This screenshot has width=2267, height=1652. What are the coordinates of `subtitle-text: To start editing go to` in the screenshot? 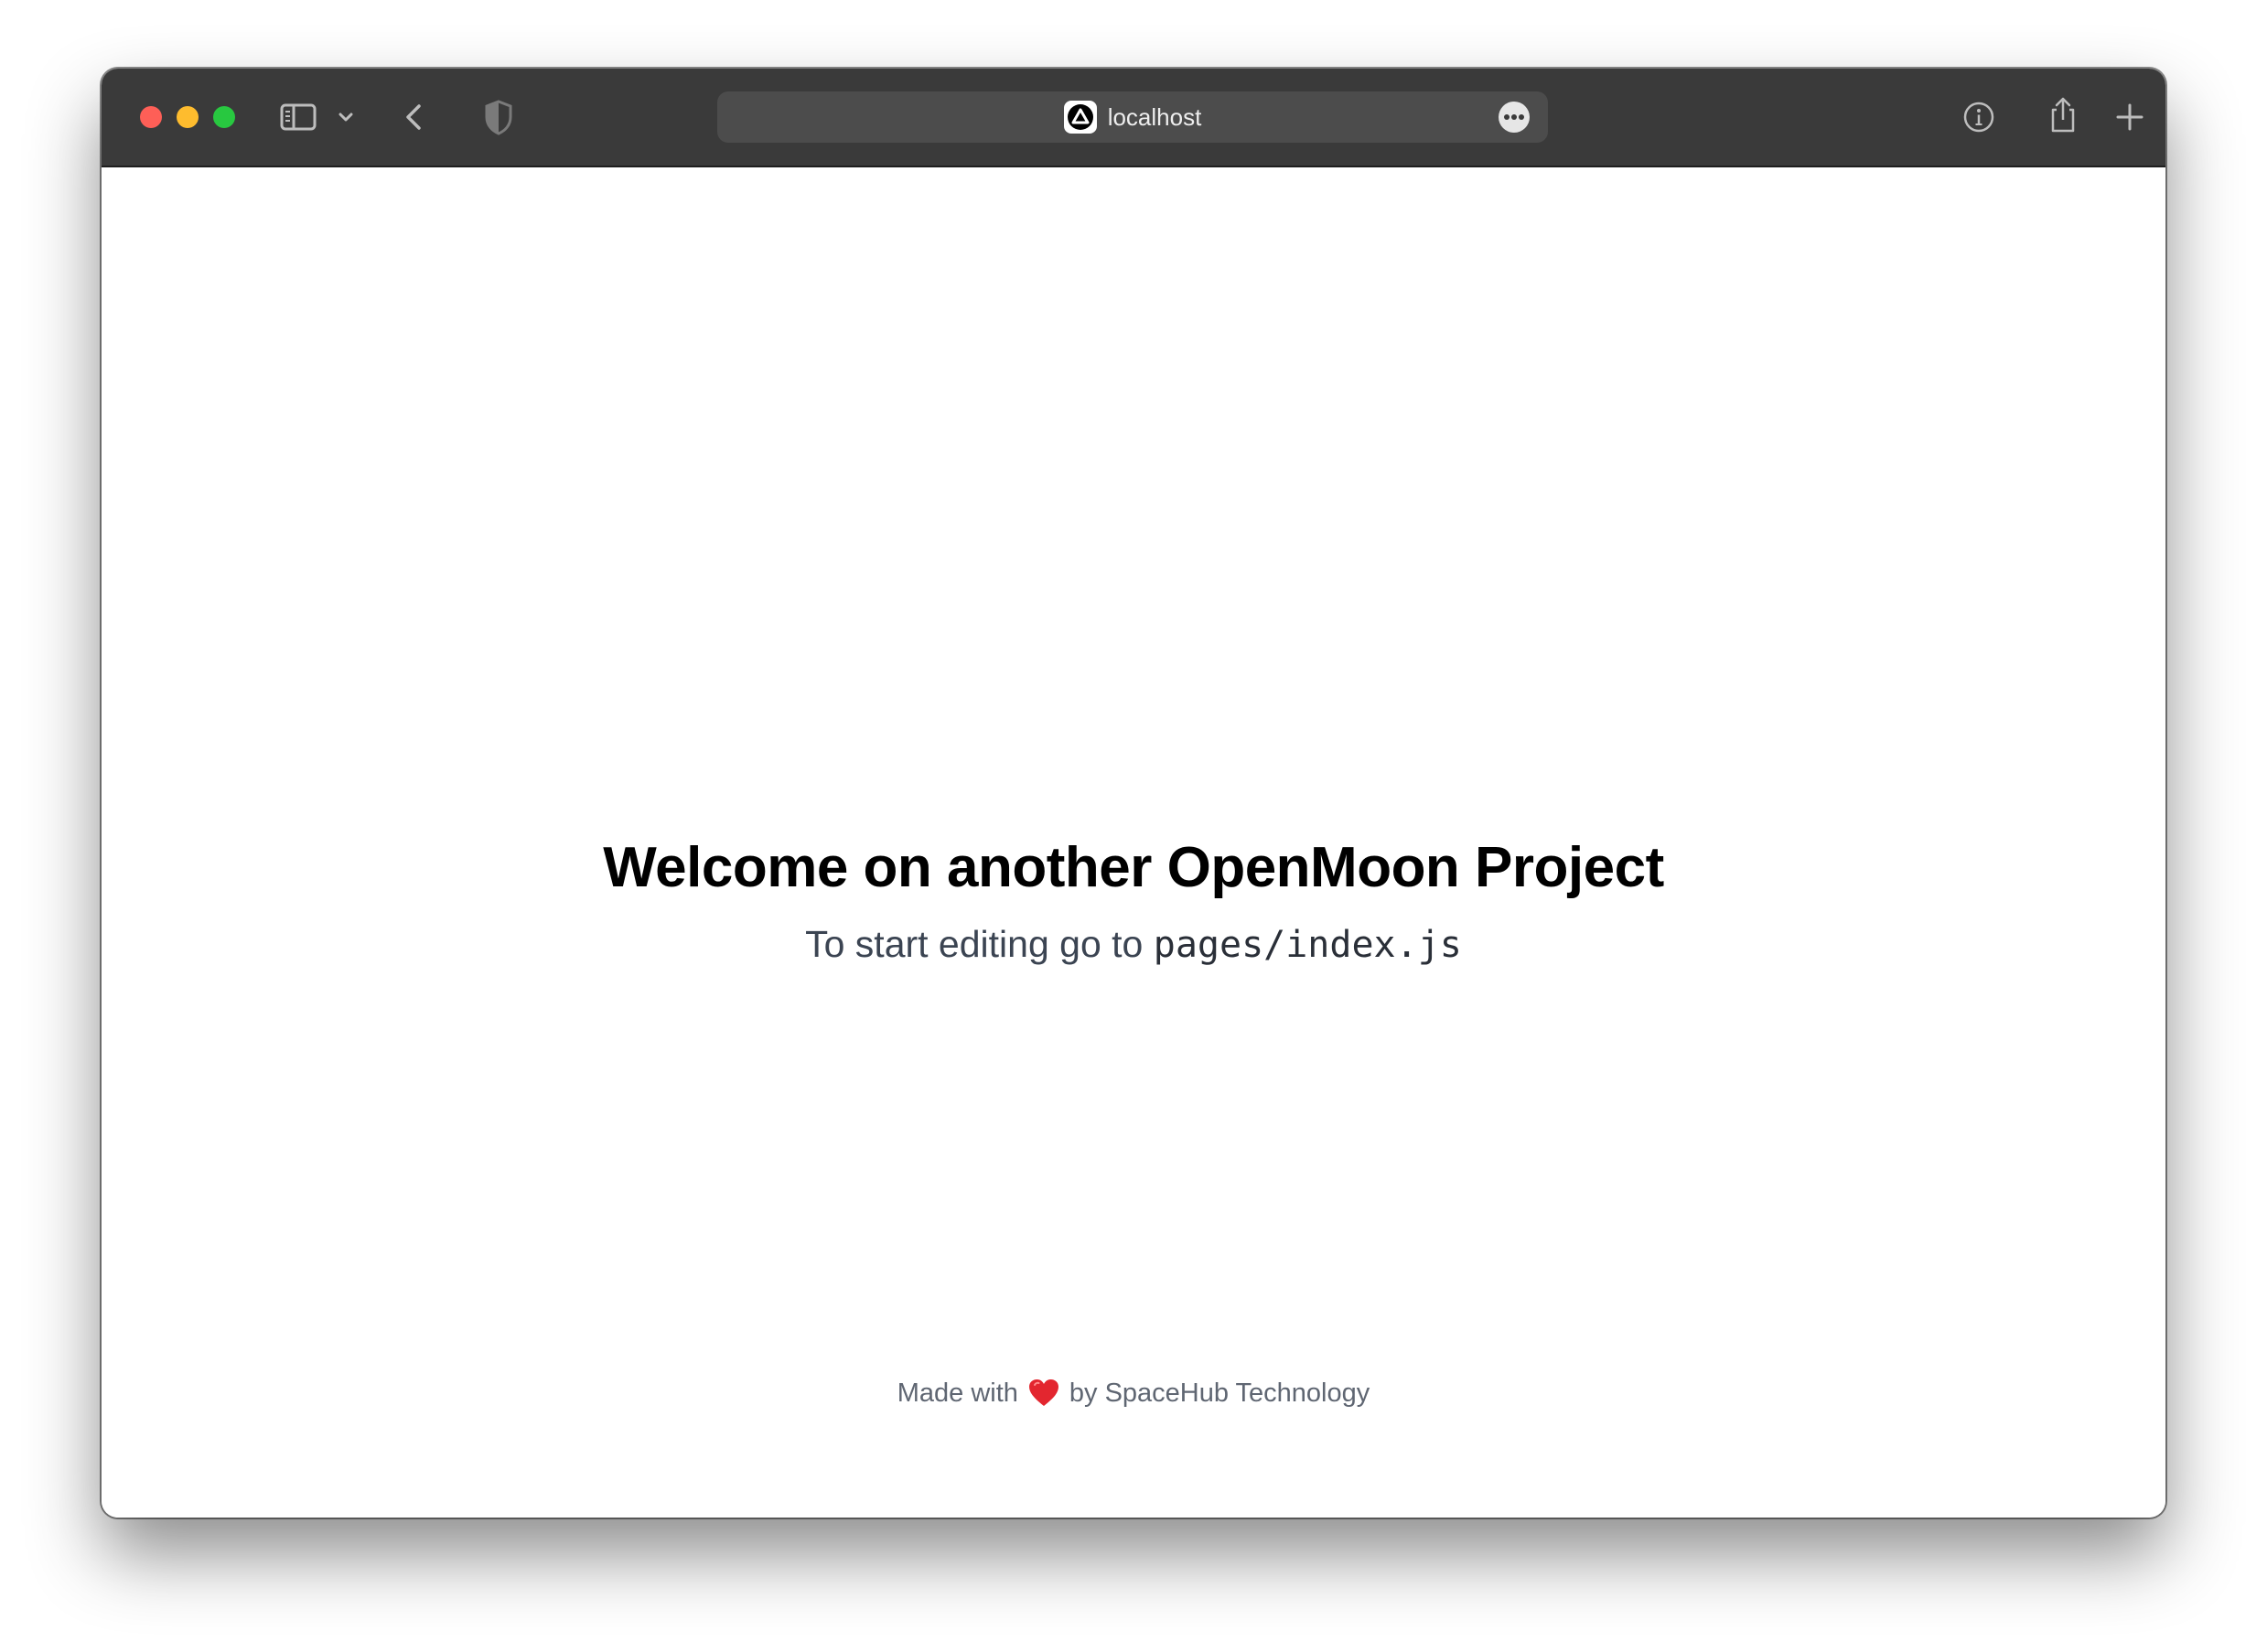 It's located at (979, 944).